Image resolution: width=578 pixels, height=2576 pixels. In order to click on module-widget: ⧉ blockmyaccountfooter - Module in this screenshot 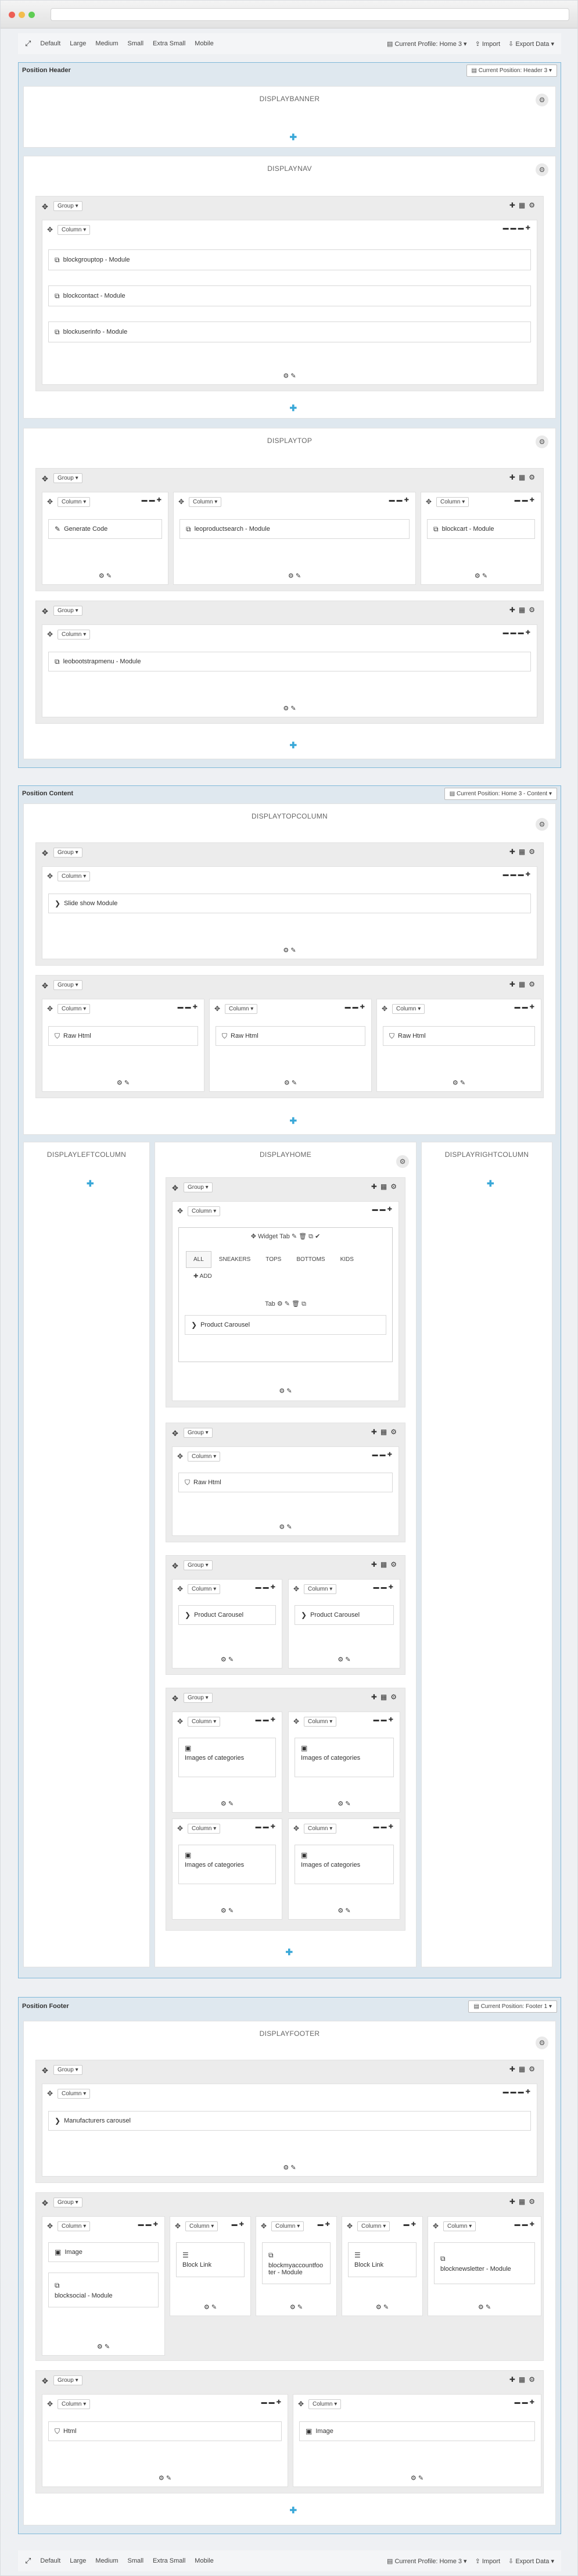, I will do `click(296, 2263)`.